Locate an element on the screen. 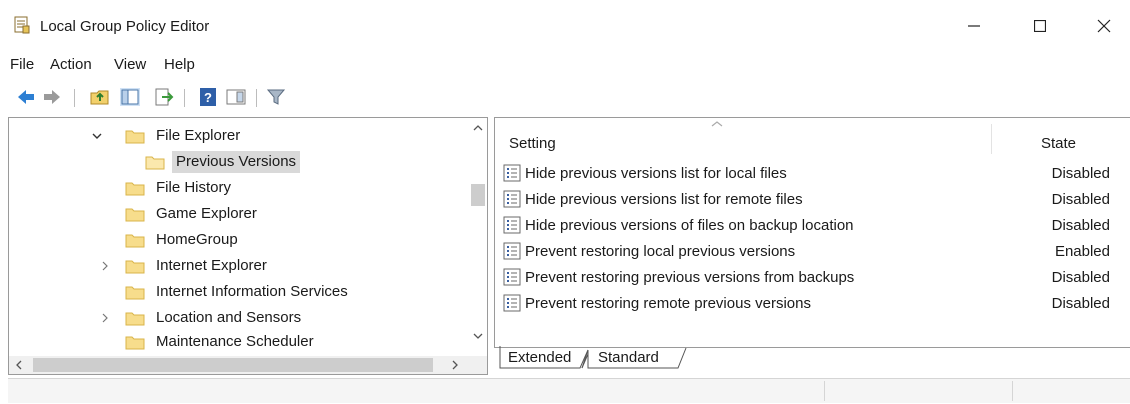  menu-view: View is located at coordinates (130, 64).